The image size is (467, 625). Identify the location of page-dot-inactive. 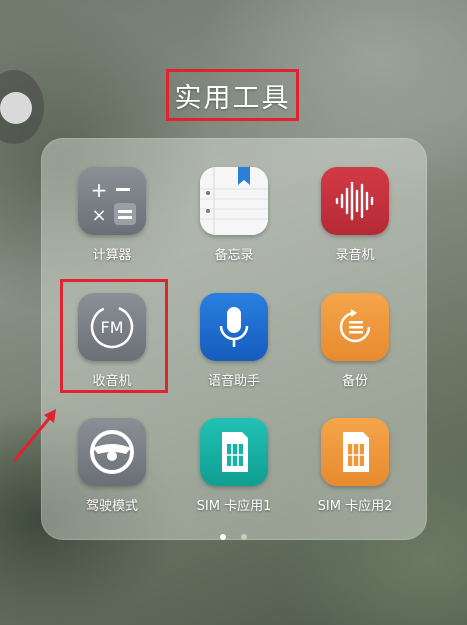
(244, 537).